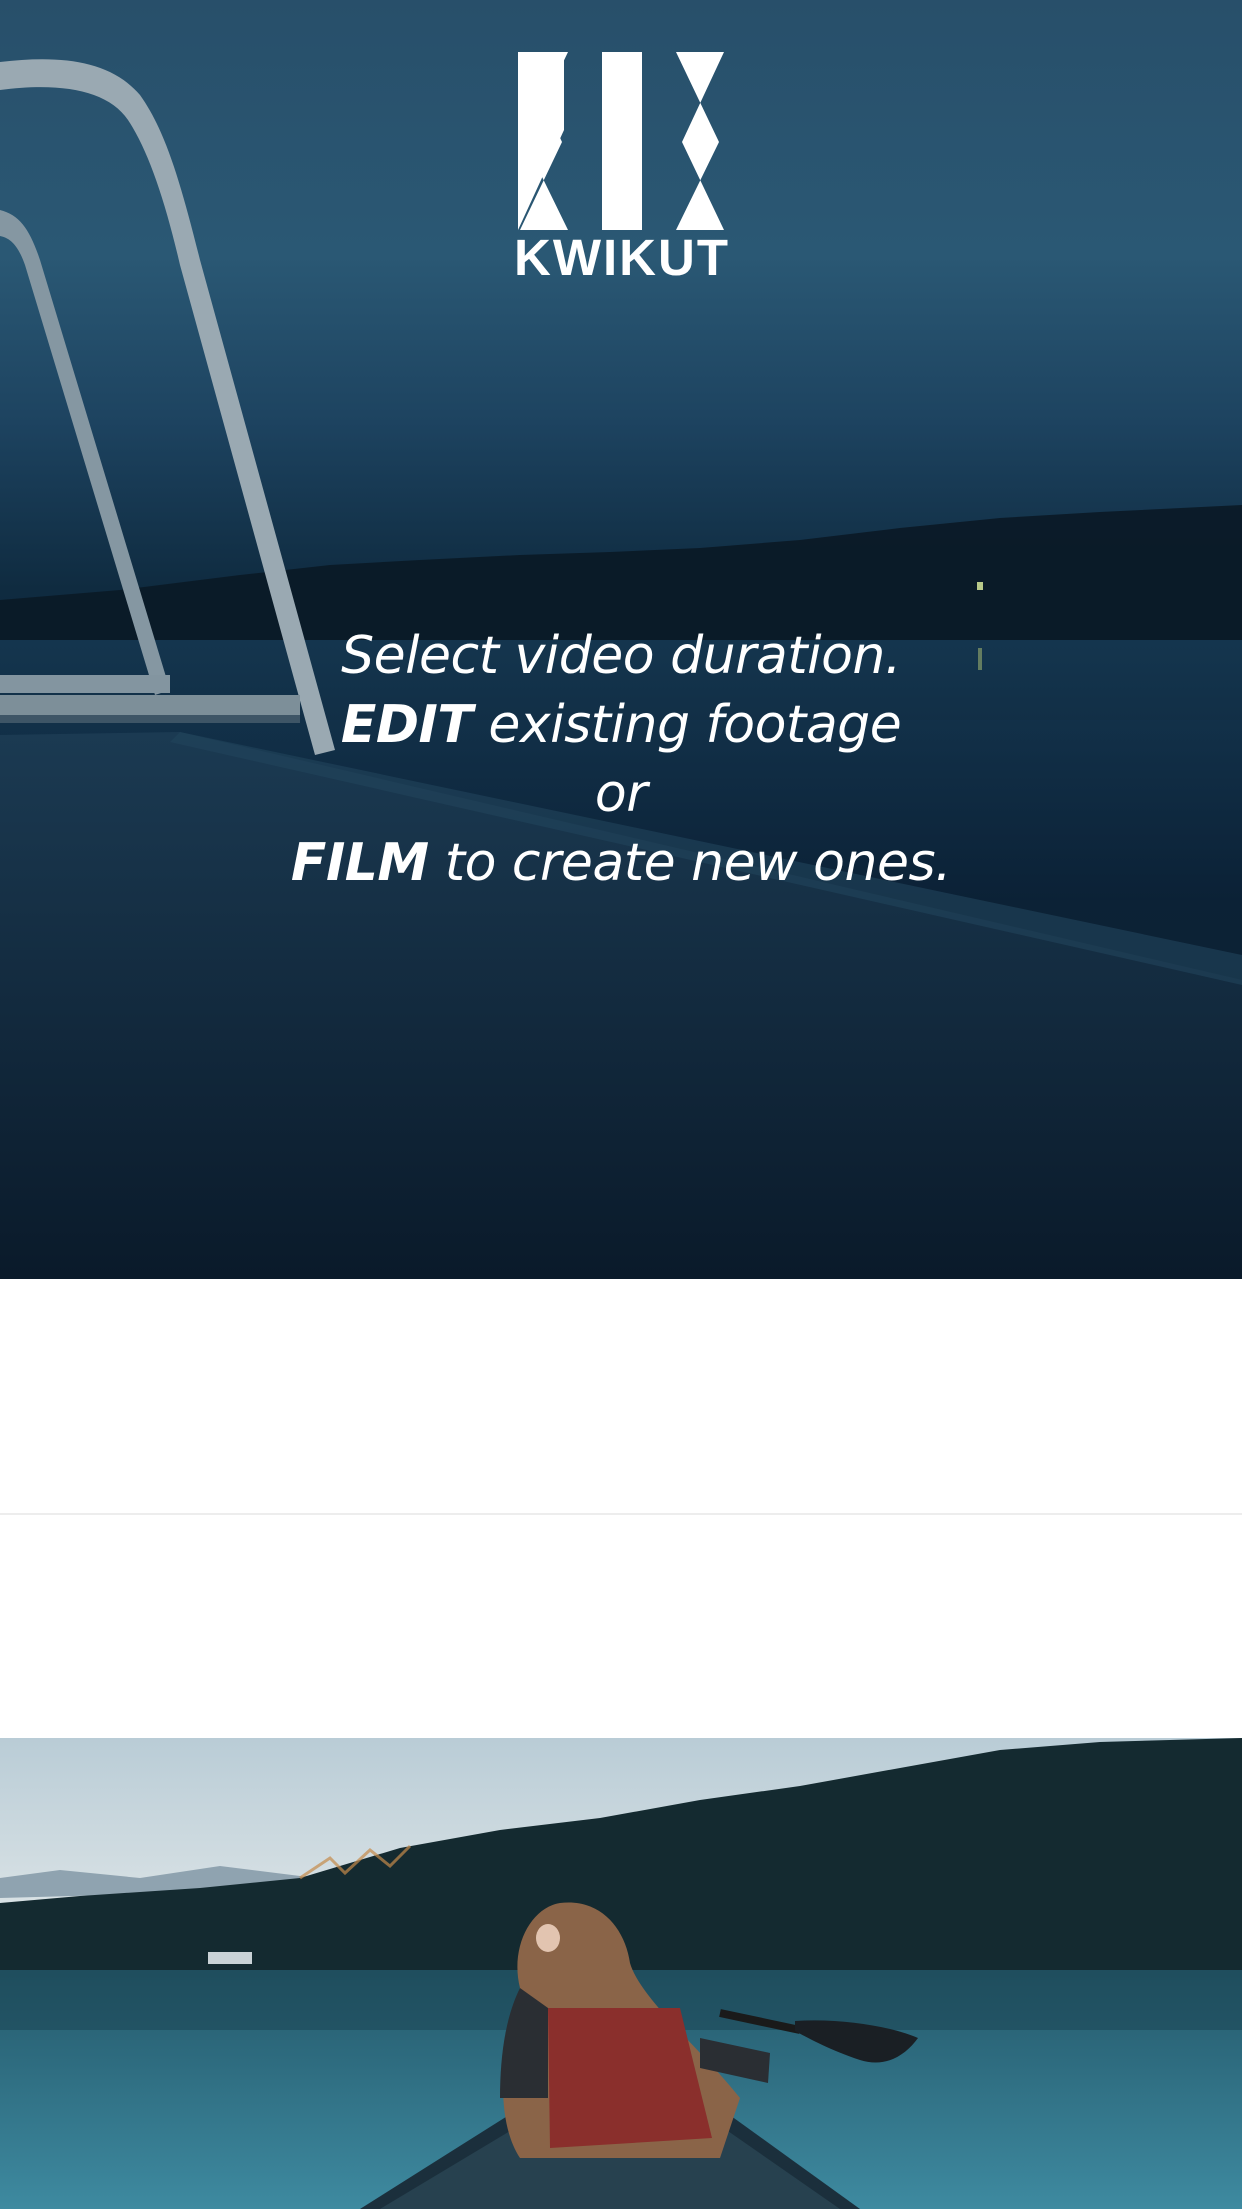  I want to click on brand-wordmark: KWIKUT, so click(622, 257).